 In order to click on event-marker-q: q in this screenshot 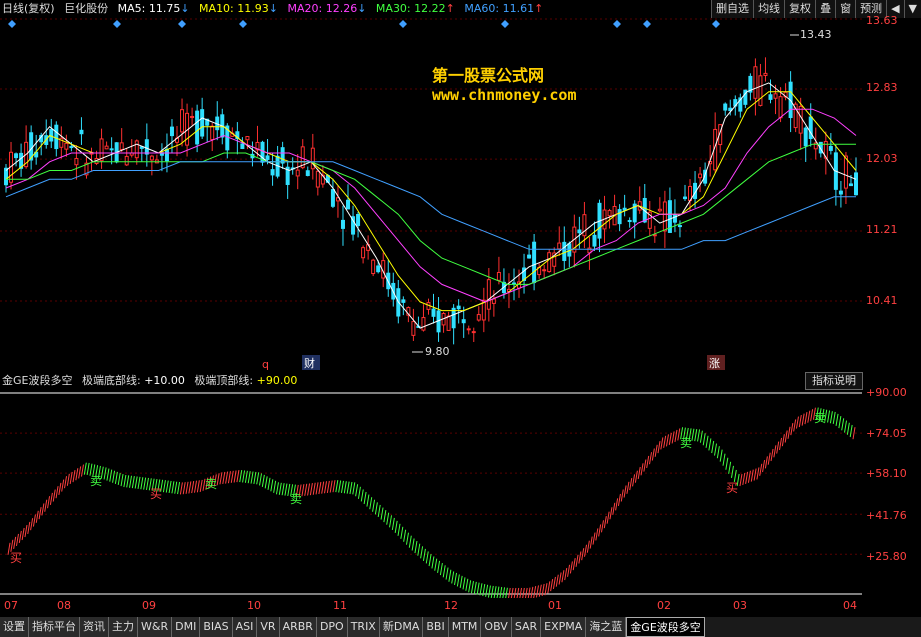, I will do `click(265, 364)`.